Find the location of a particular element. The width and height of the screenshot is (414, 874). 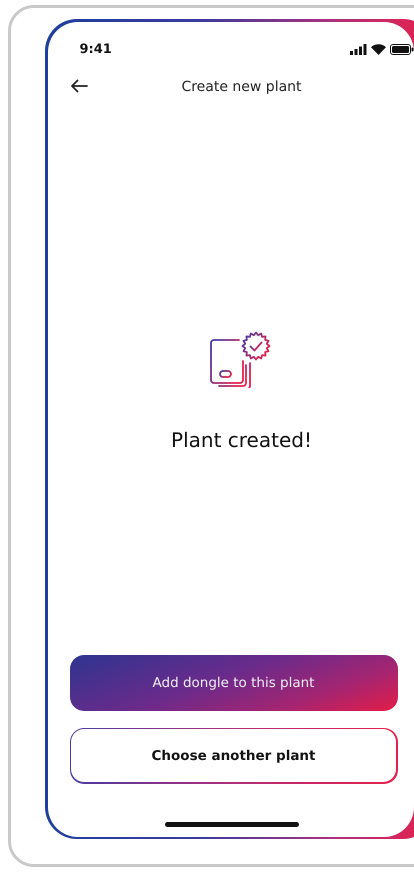

back-arrow-icon is located at coordinates (79, 85).